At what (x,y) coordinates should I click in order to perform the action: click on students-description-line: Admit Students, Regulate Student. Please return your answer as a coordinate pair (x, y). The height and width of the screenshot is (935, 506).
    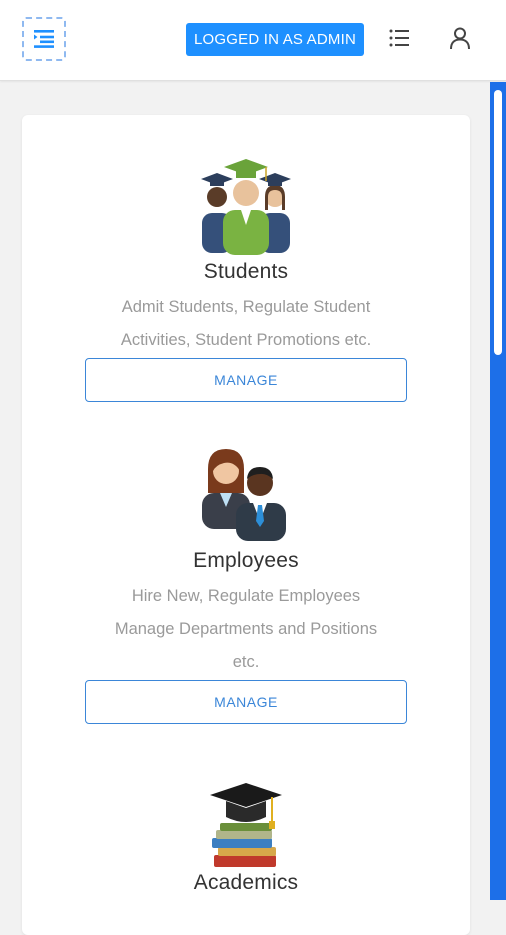
    Looking at the image, I should click on (246, 307).